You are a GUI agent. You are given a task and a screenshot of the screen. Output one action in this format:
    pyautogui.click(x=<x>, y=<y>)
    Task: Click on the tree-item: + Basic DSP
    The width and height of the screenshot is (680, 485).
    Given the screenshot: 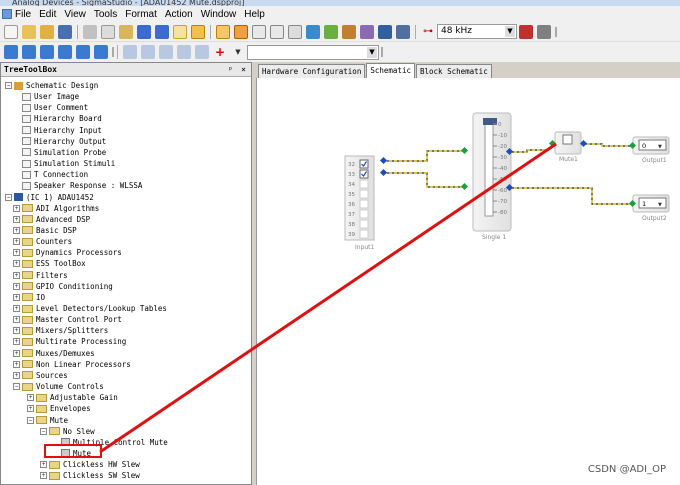 What is the action you would take?
    pyautogui.click(x=45, y=230)
    